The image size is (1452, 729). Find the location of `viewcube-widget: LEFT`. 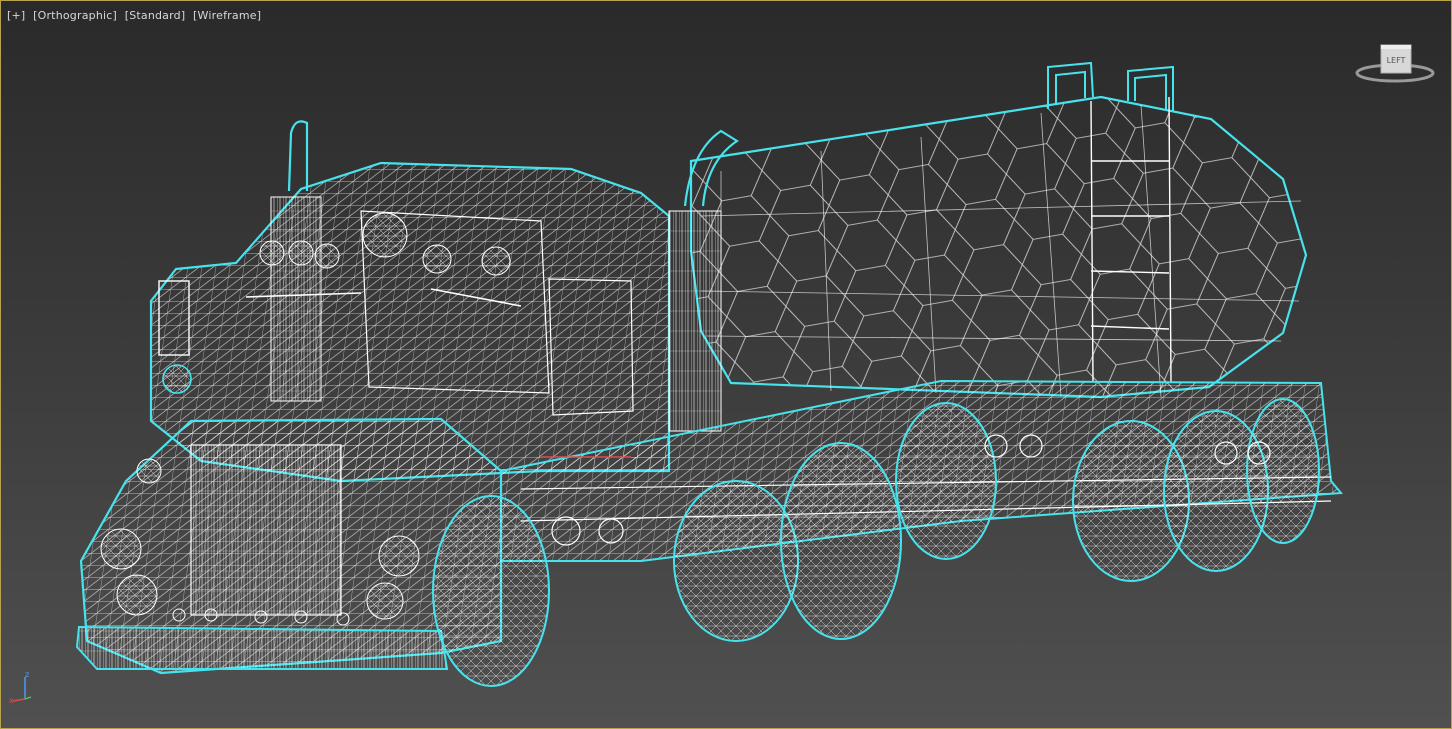

viewcube-widget: LEFT is located at coordinates (1395, 63).